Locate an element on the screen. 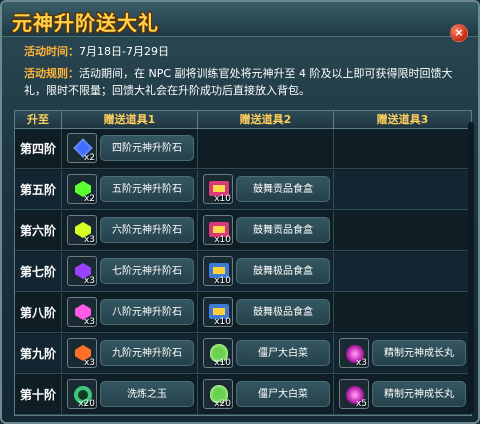  scrollbar is located at coordinates (471, 268).